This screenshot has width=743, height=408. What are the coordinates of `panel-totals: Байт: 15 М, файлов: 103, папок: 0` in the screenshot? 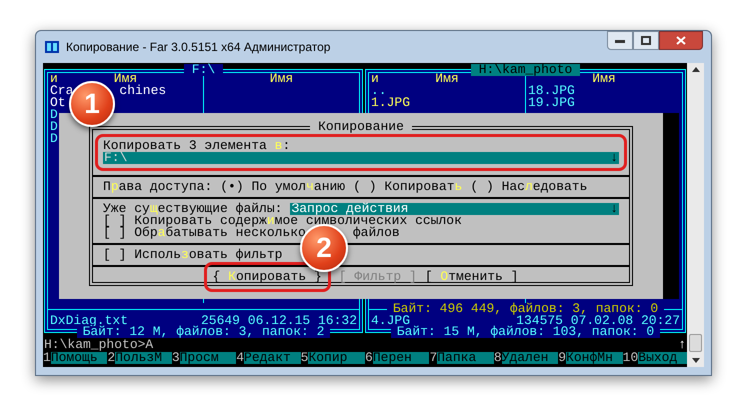 It's located at (525, 332).